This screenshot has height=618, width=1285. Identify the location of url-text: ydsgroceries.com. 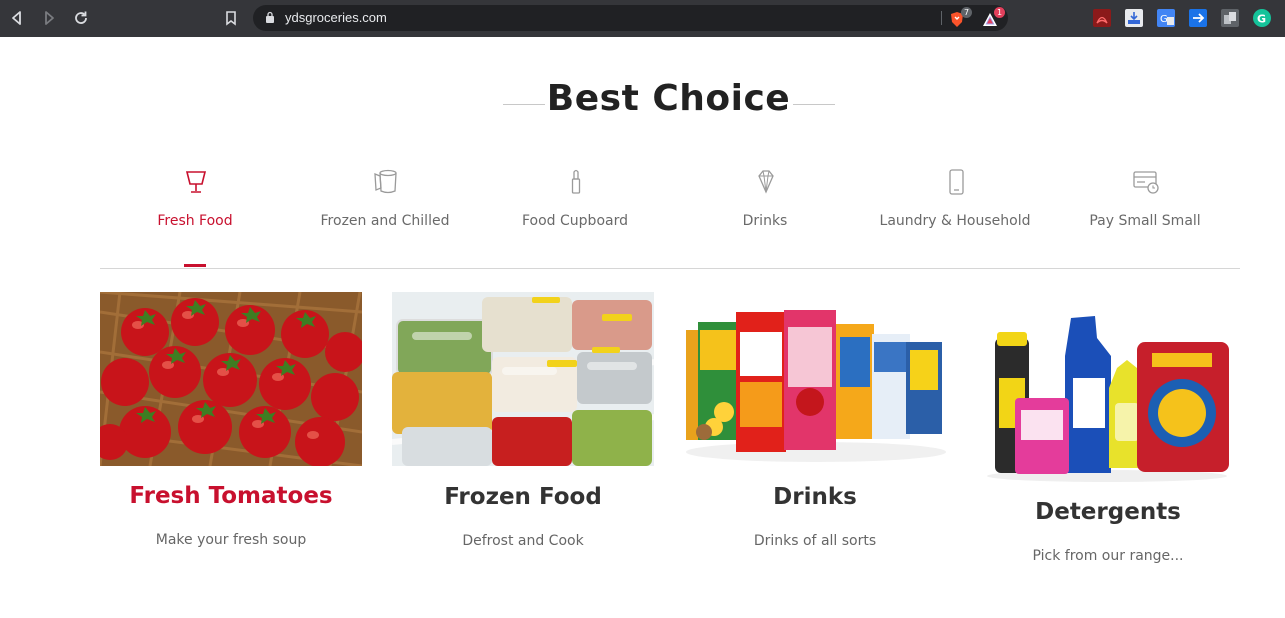
(336, 17).